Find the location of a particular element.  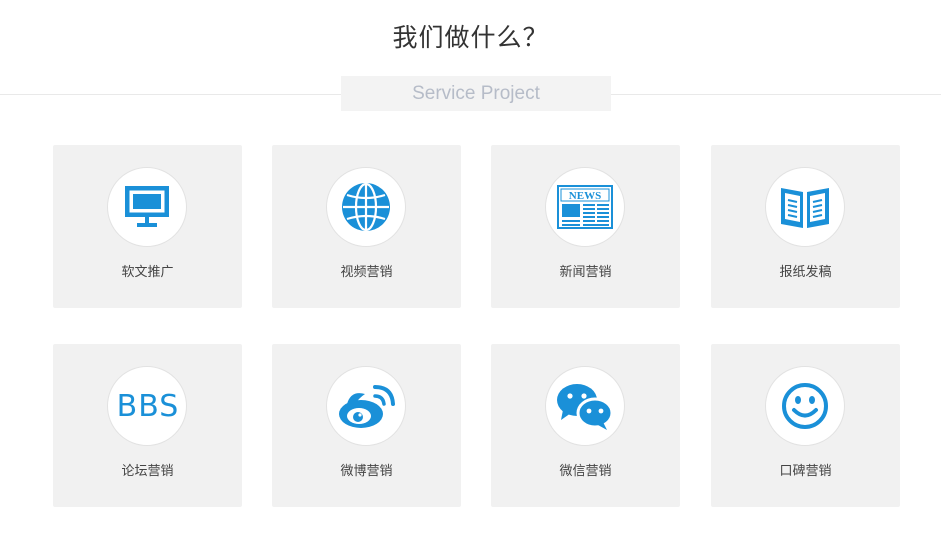

service-card-soft-article: 软文推广 is located at coordinates (147, 226).